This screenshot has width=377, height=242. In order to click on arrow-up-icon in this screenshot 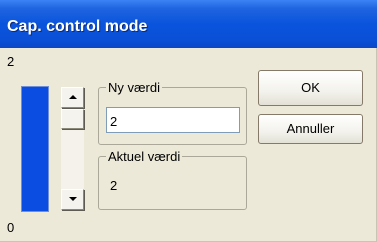, I will do `click(73, 97)`.